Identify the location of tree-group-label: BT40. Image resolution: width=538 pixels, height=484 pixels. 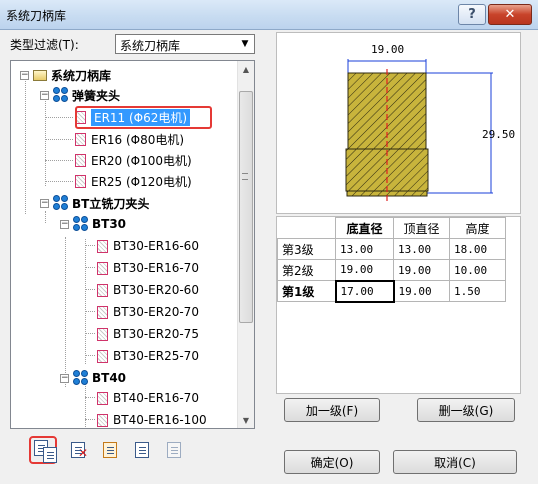
(109, 378).